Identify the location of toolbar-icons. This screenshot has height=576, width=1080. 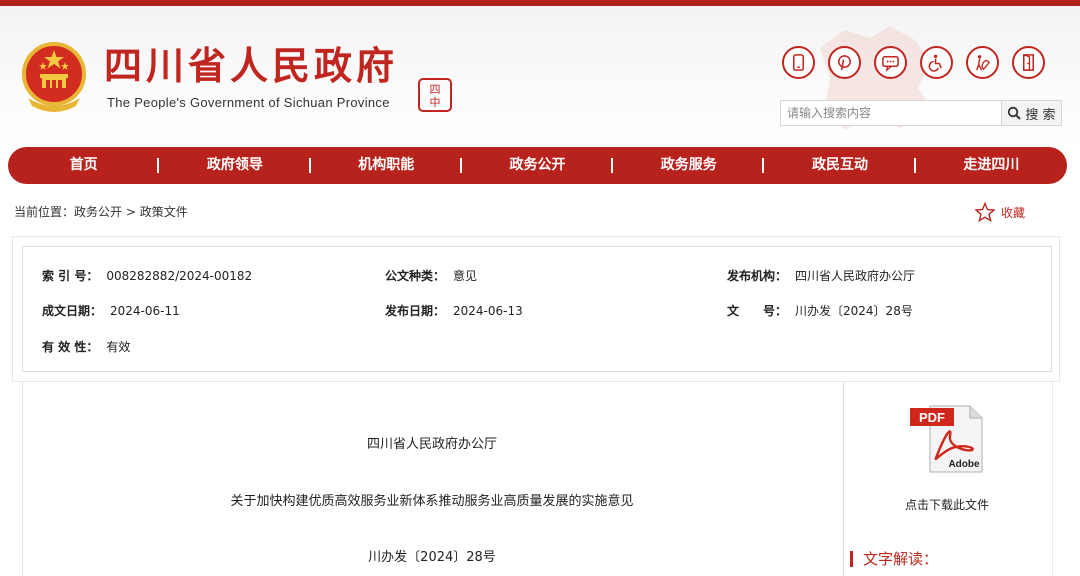
(913, 62).